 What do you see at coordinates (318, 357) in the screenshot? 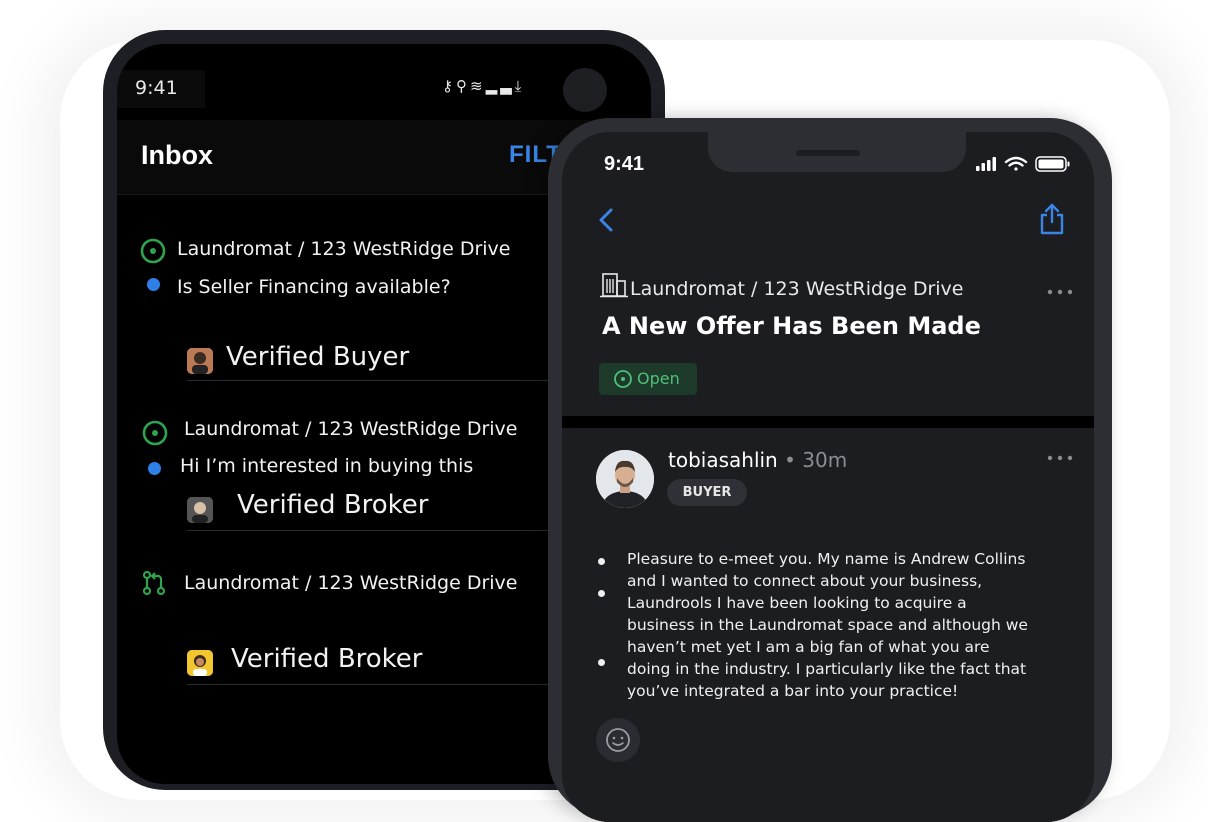
I see `thread-role: Verified Buyer` at bounding box center [318, 357].